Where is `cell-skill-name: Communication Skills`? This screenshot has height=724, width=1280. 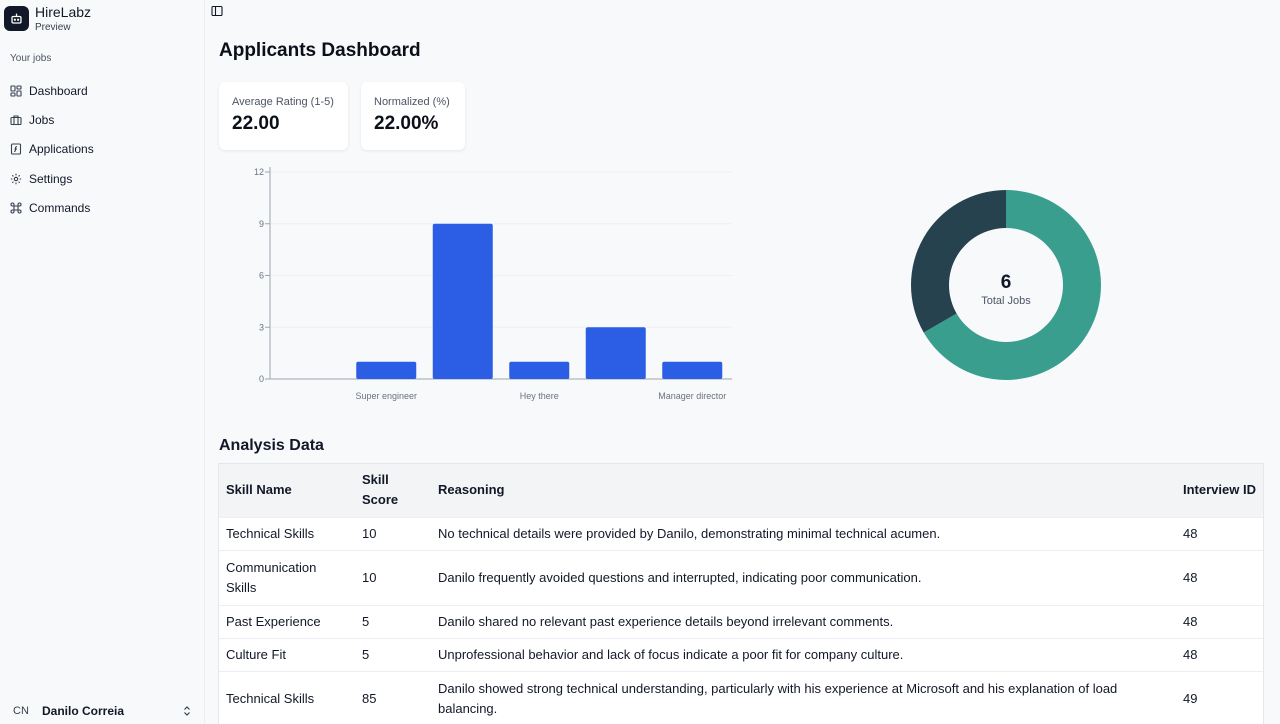 cell-skill-name: Communication Skills is located at coordinates (287, 577).